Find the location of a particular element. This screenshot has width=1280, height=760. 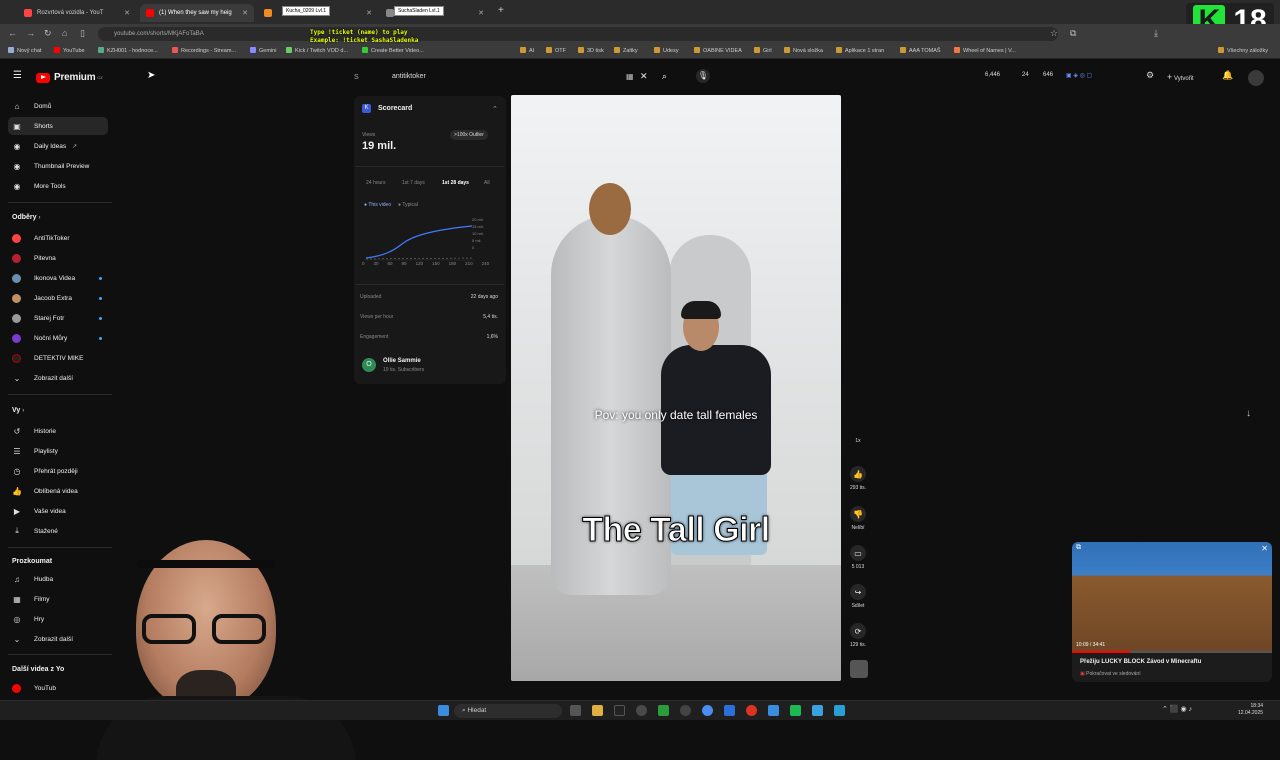

bookmark-item: OABINE VIDEA is located at coordinates (718, 50).